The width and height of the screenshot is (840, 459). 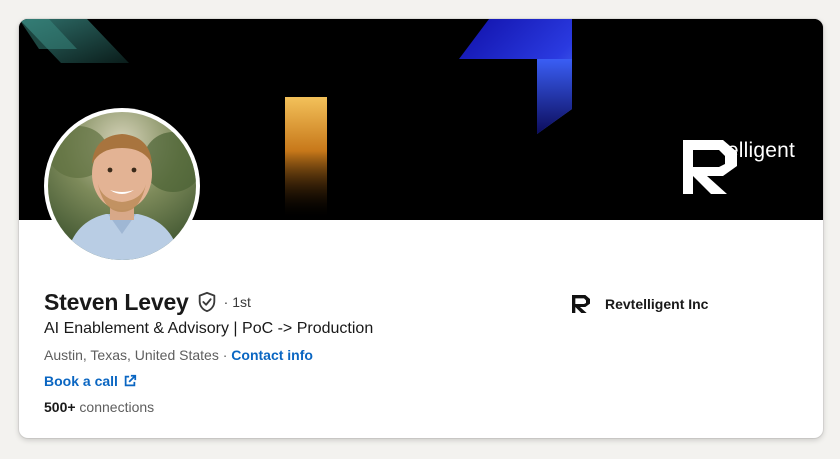 What do you see at coordinates (237, 302) in the screenshot?
I see `connection-degree: · 1st` at bounding box center [237, 302].